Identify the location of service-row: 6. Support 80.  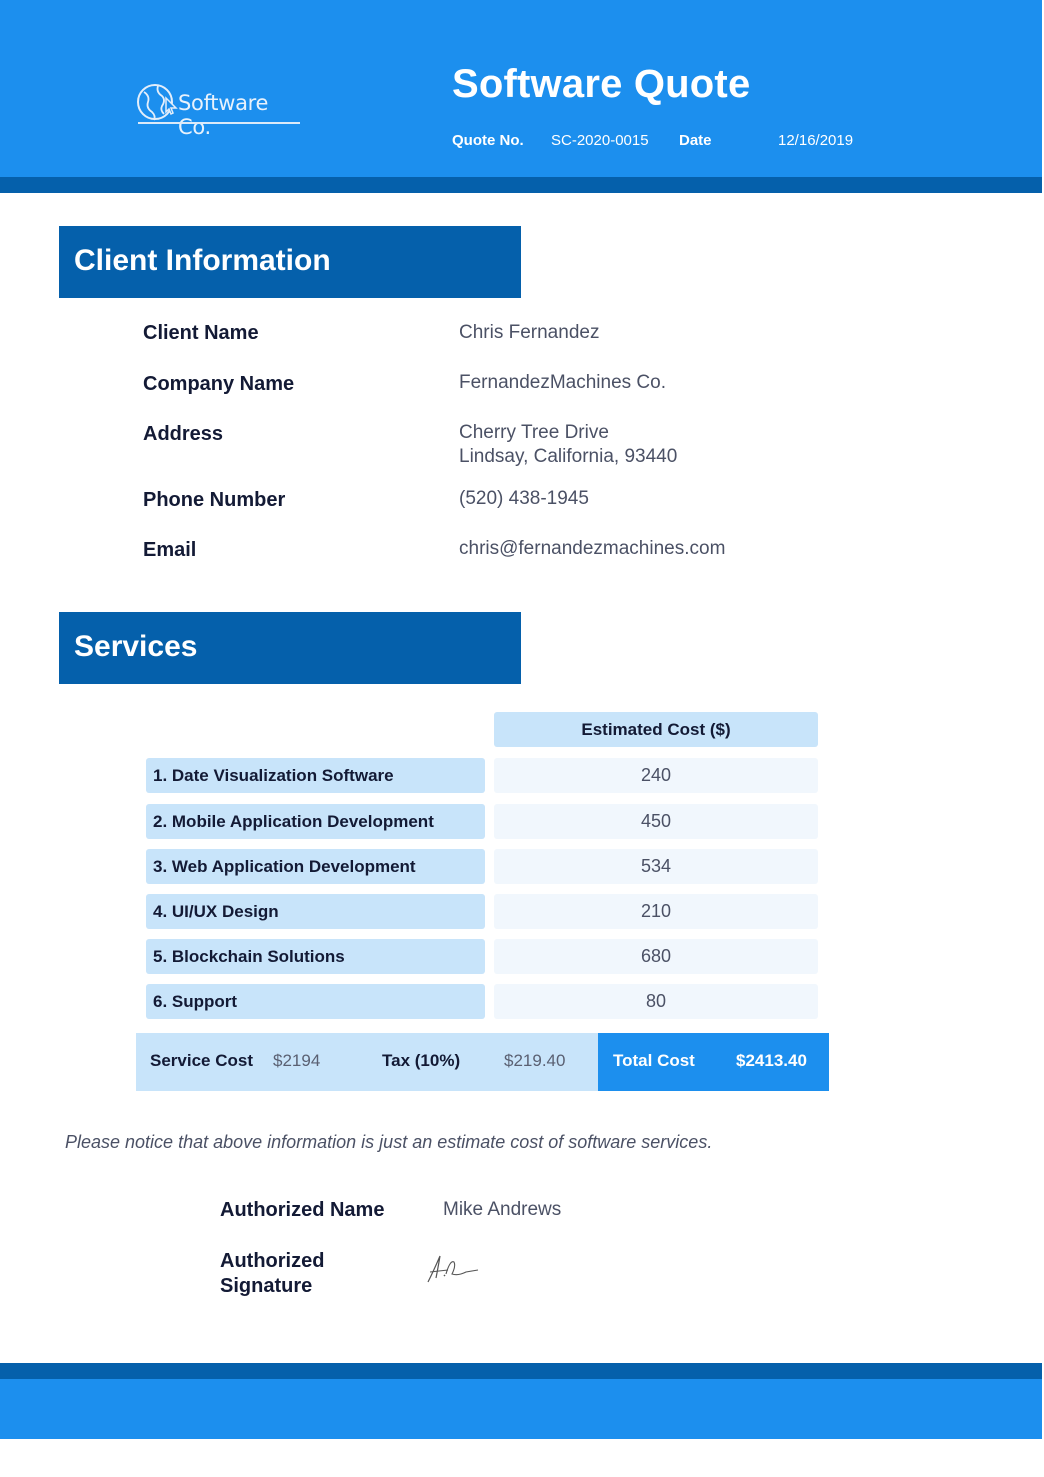
(482, 1001).